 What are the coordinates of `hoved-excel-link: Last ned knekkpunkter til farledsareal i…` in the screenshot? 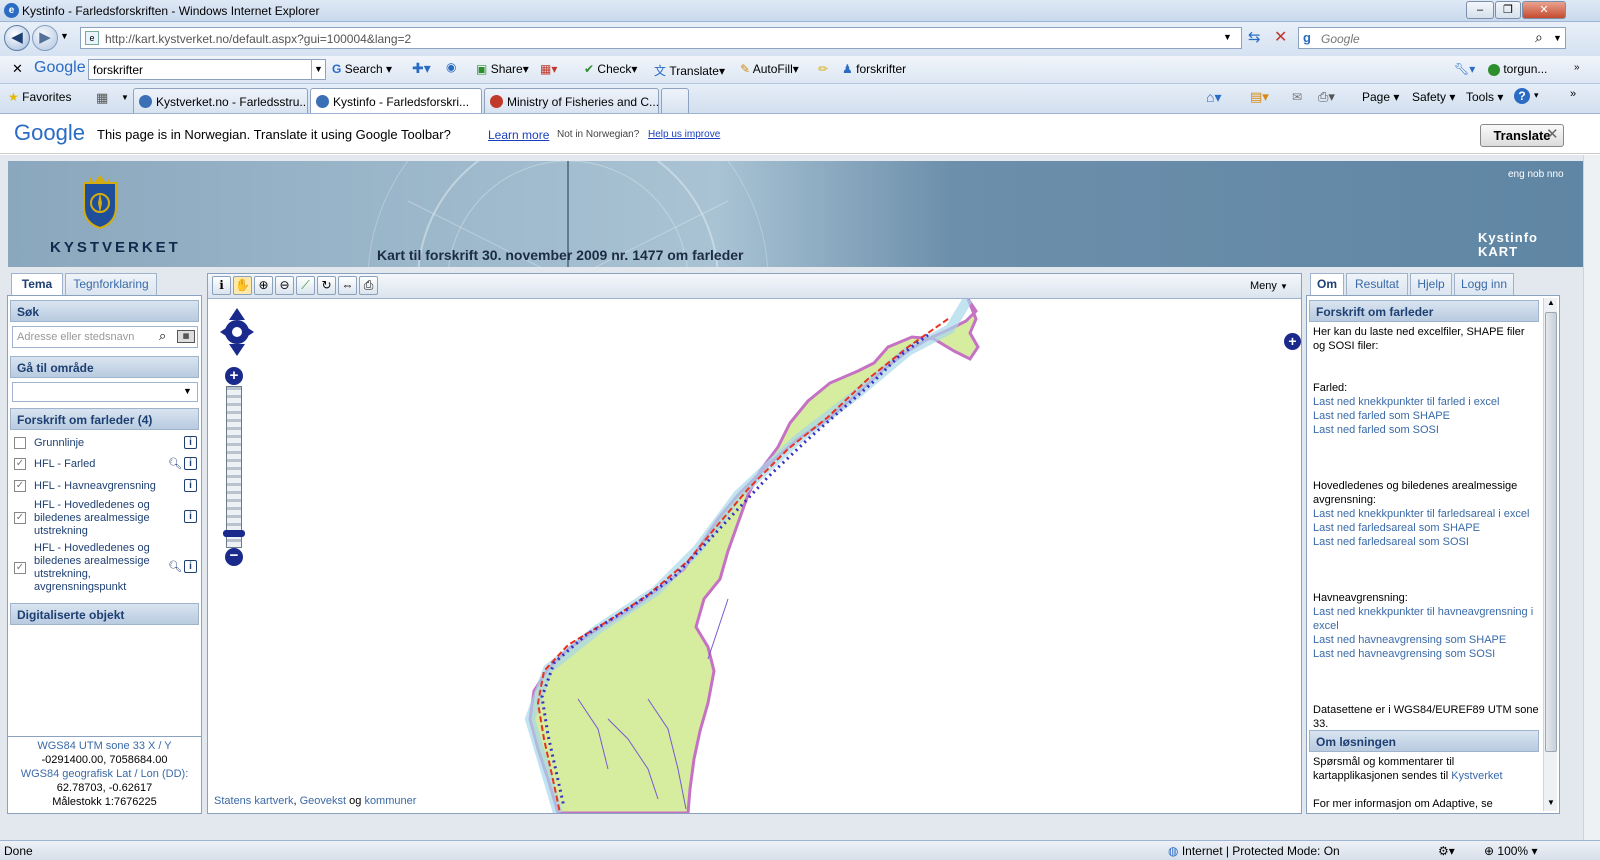 It's located at (1426, 514).